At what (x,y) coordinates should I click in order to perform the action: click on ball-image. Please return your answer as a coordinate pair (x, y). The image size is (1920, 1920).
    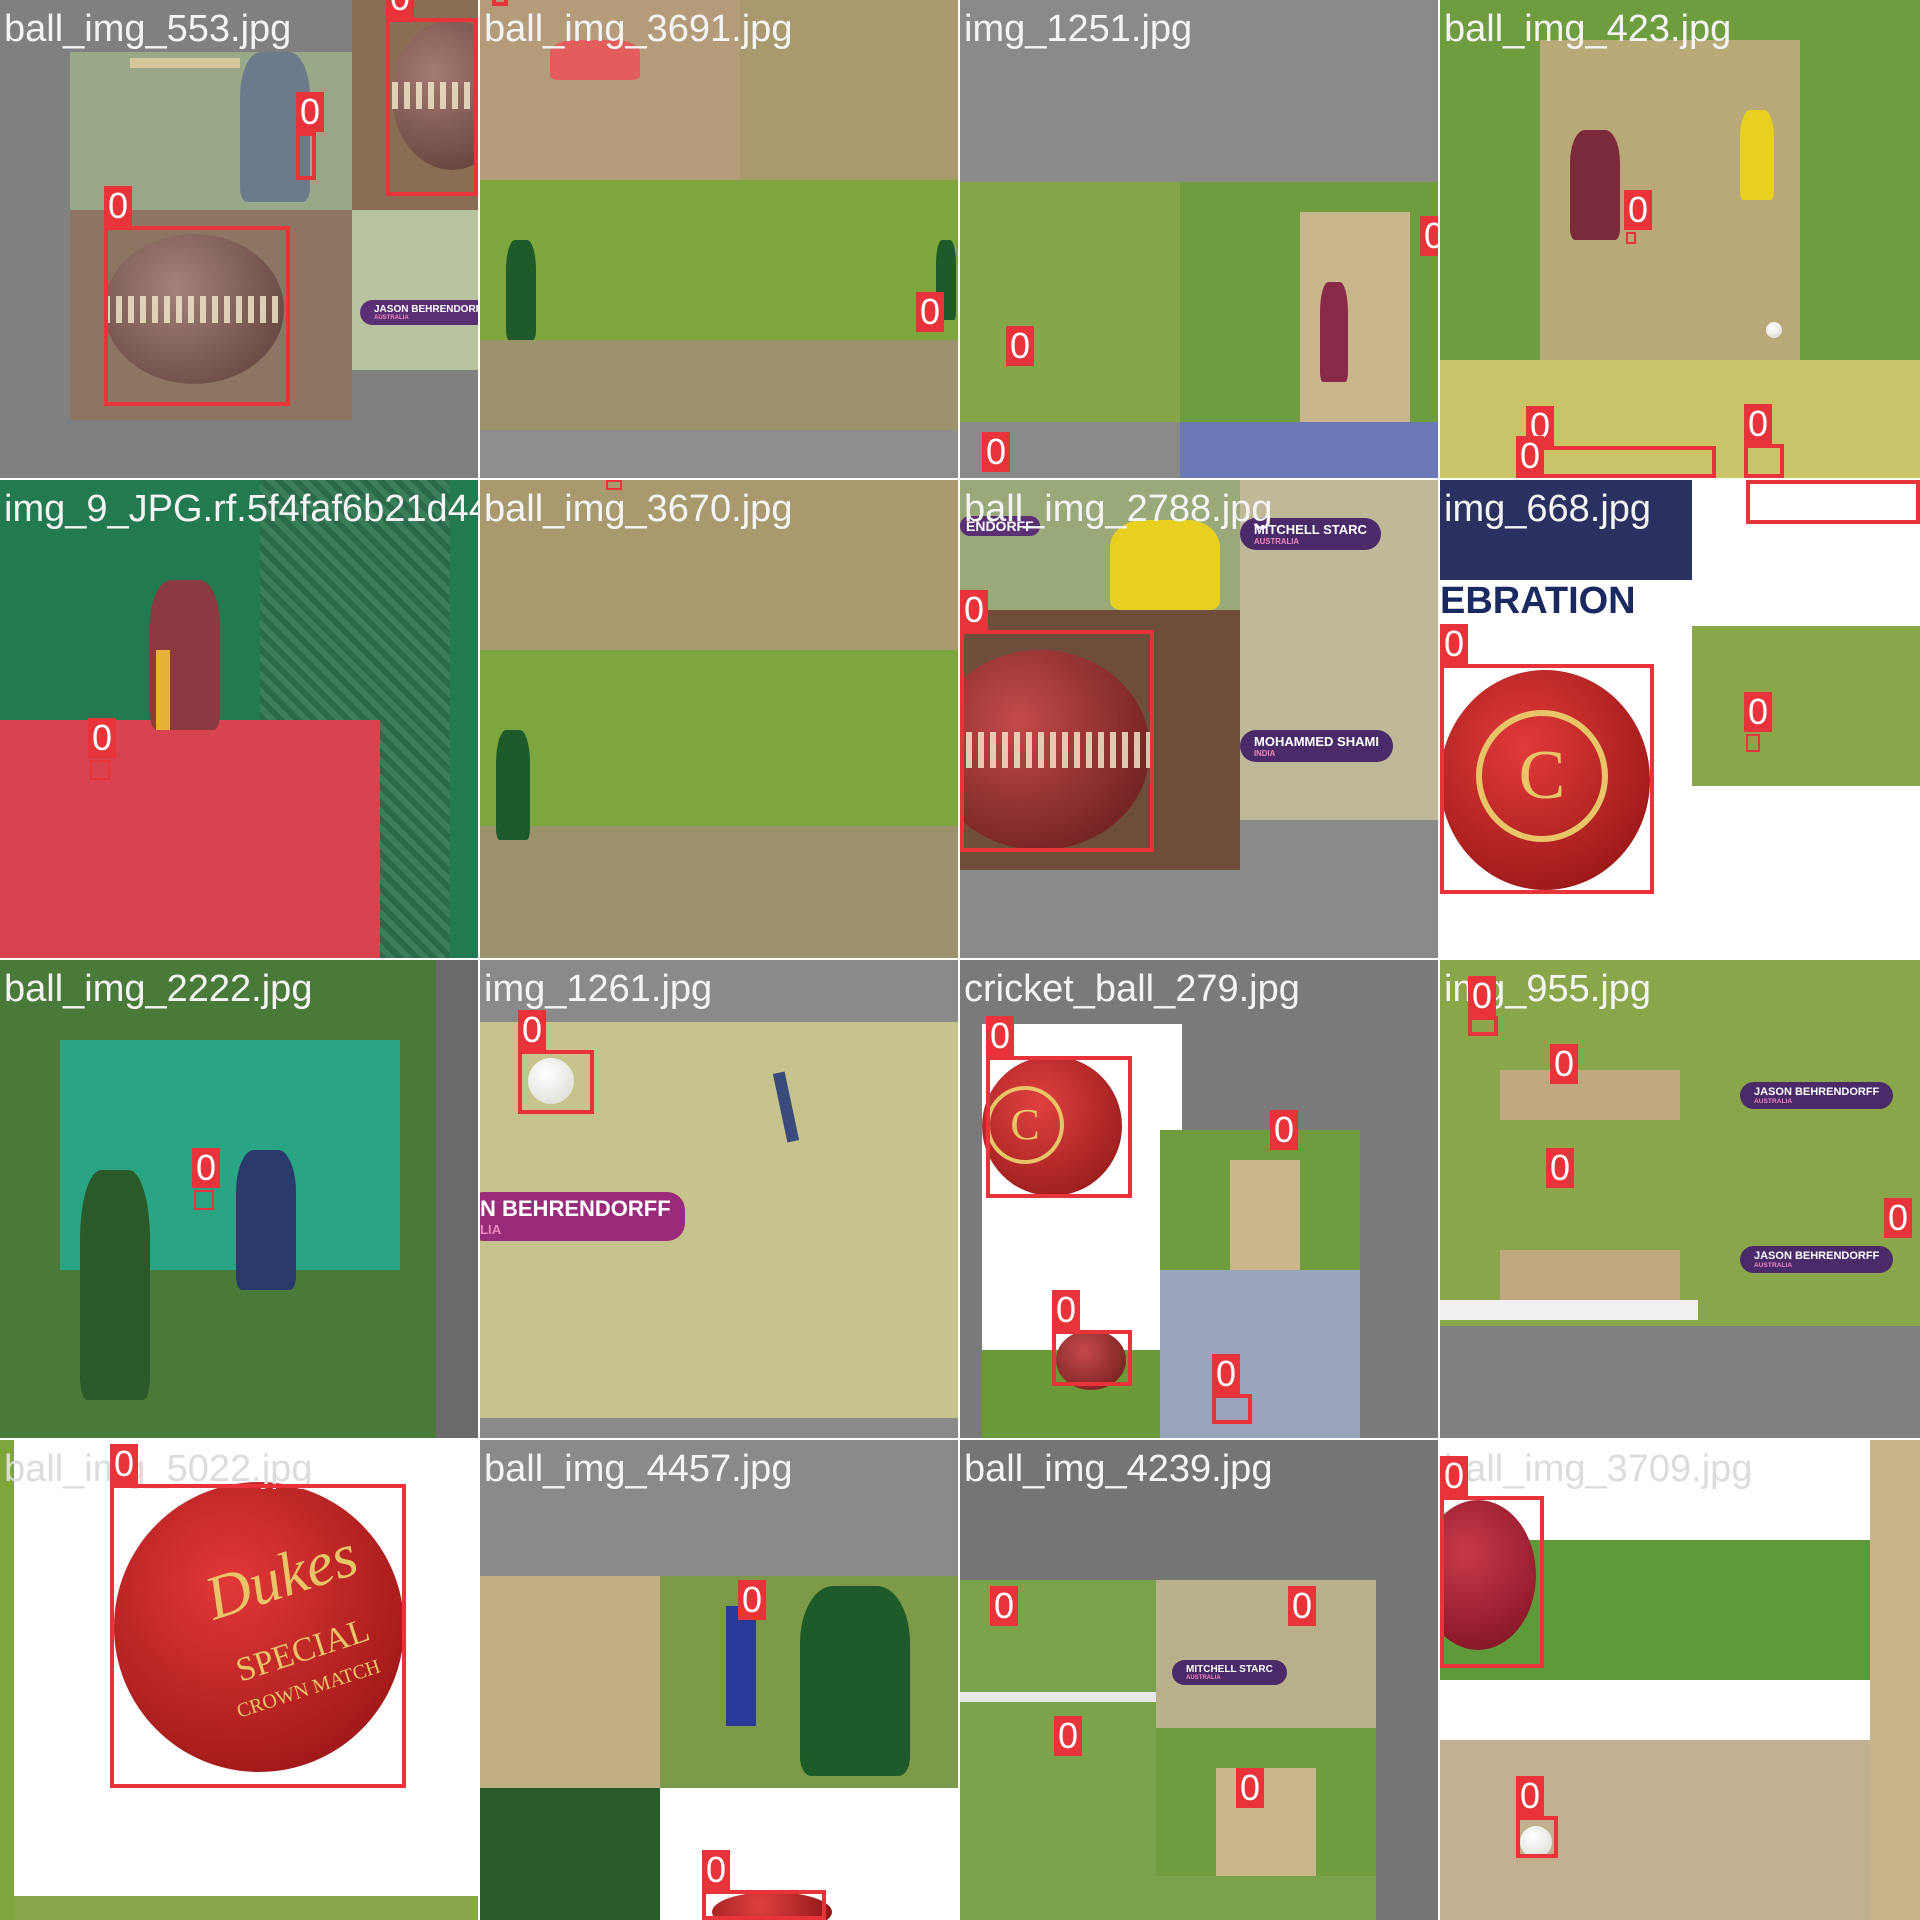
    Looking at the image, I should click on (1774, 330).